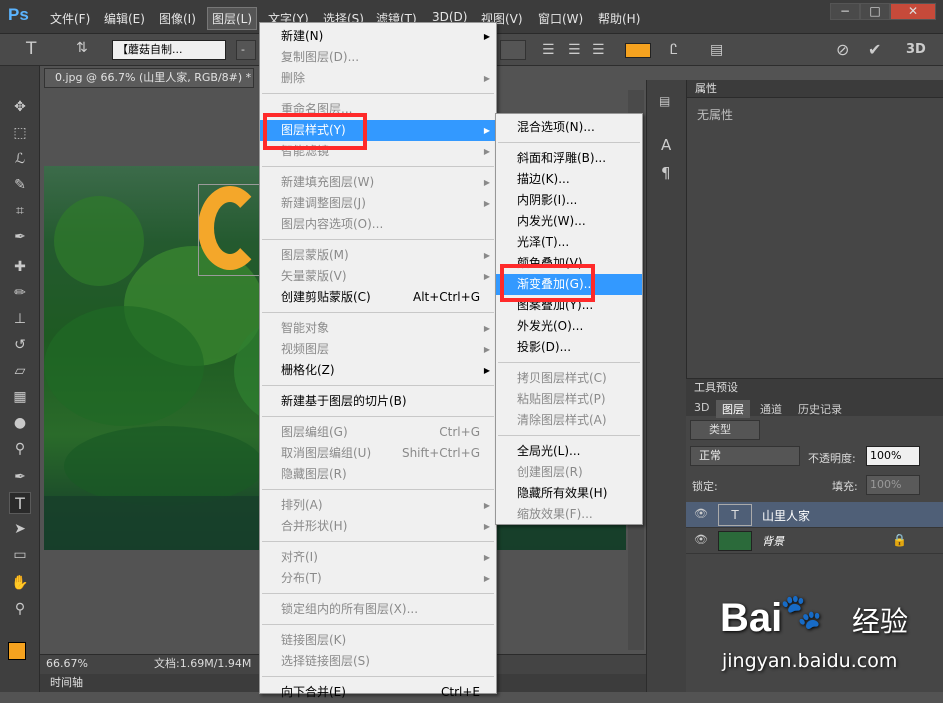 Image resolution: width=943 pixels, height=703 pixels. Describe the element at coordinates (773, 541) in the screenshot. I see `layer-name: 背景` at that location.